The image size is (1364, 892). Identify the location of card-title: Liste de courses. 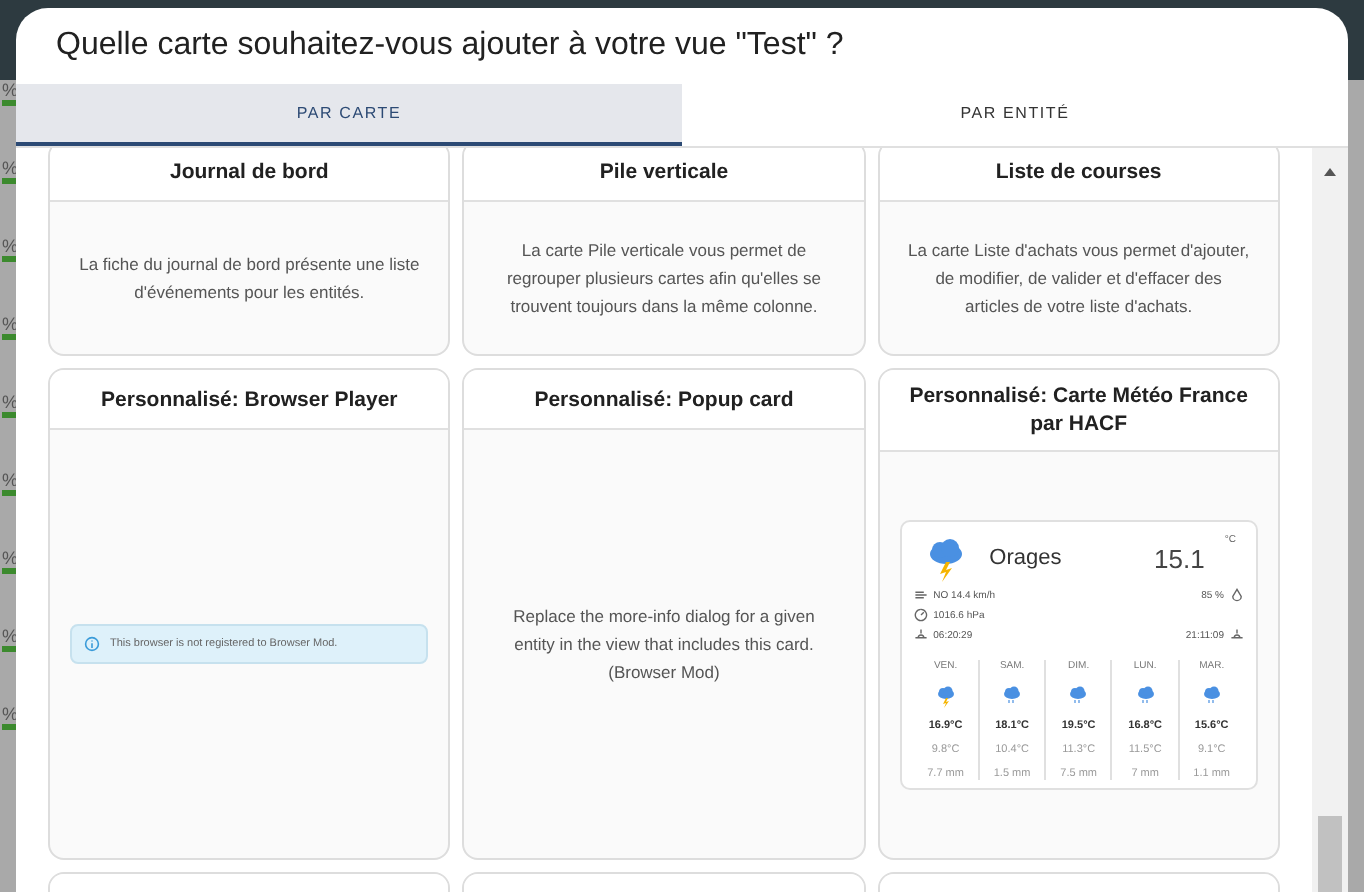
(1078, 171).